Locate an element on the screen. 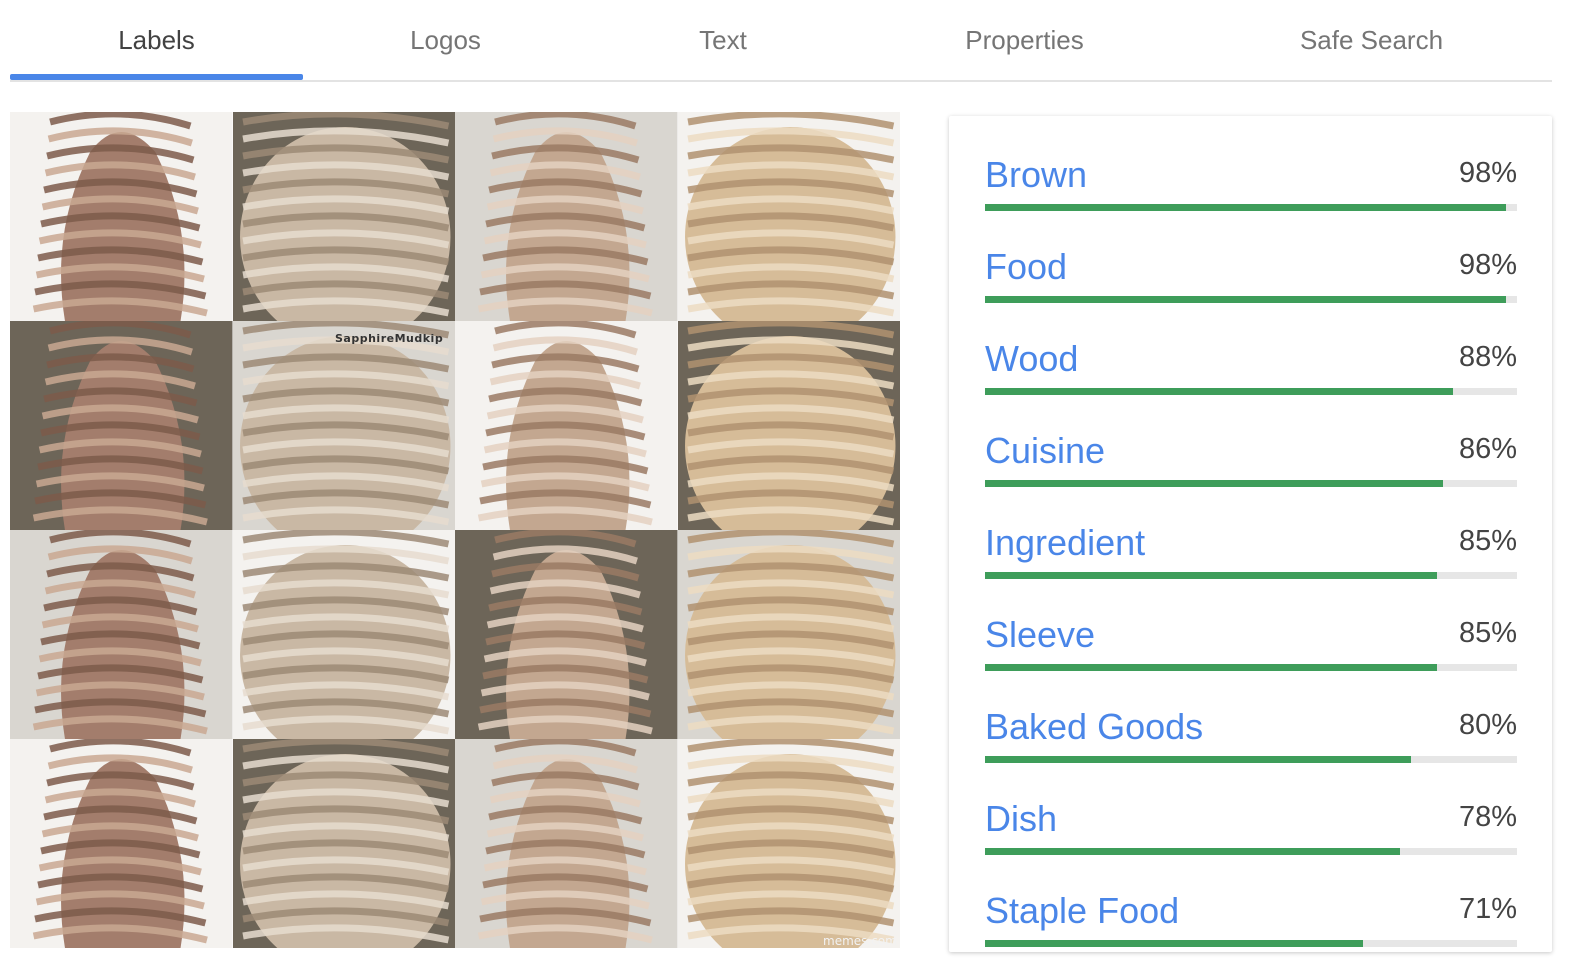  result-label: Wood is located at coordinates (1031, 359).